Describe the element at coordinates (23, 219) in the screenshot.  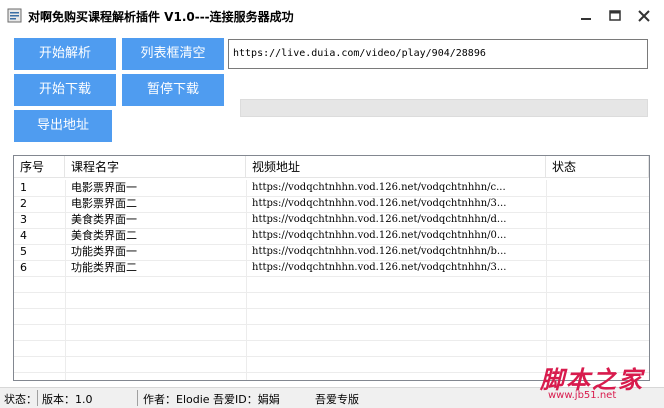
I see `row-number: 3` at that location.